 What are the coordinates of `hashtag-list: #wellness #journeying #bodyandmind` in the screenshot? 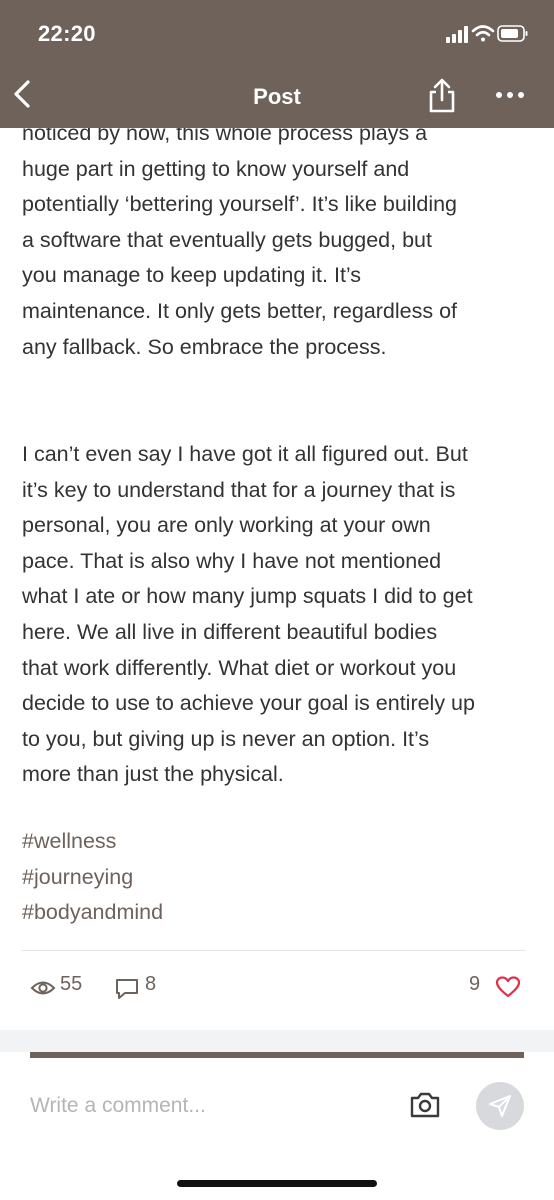 It's located at (92, 877).